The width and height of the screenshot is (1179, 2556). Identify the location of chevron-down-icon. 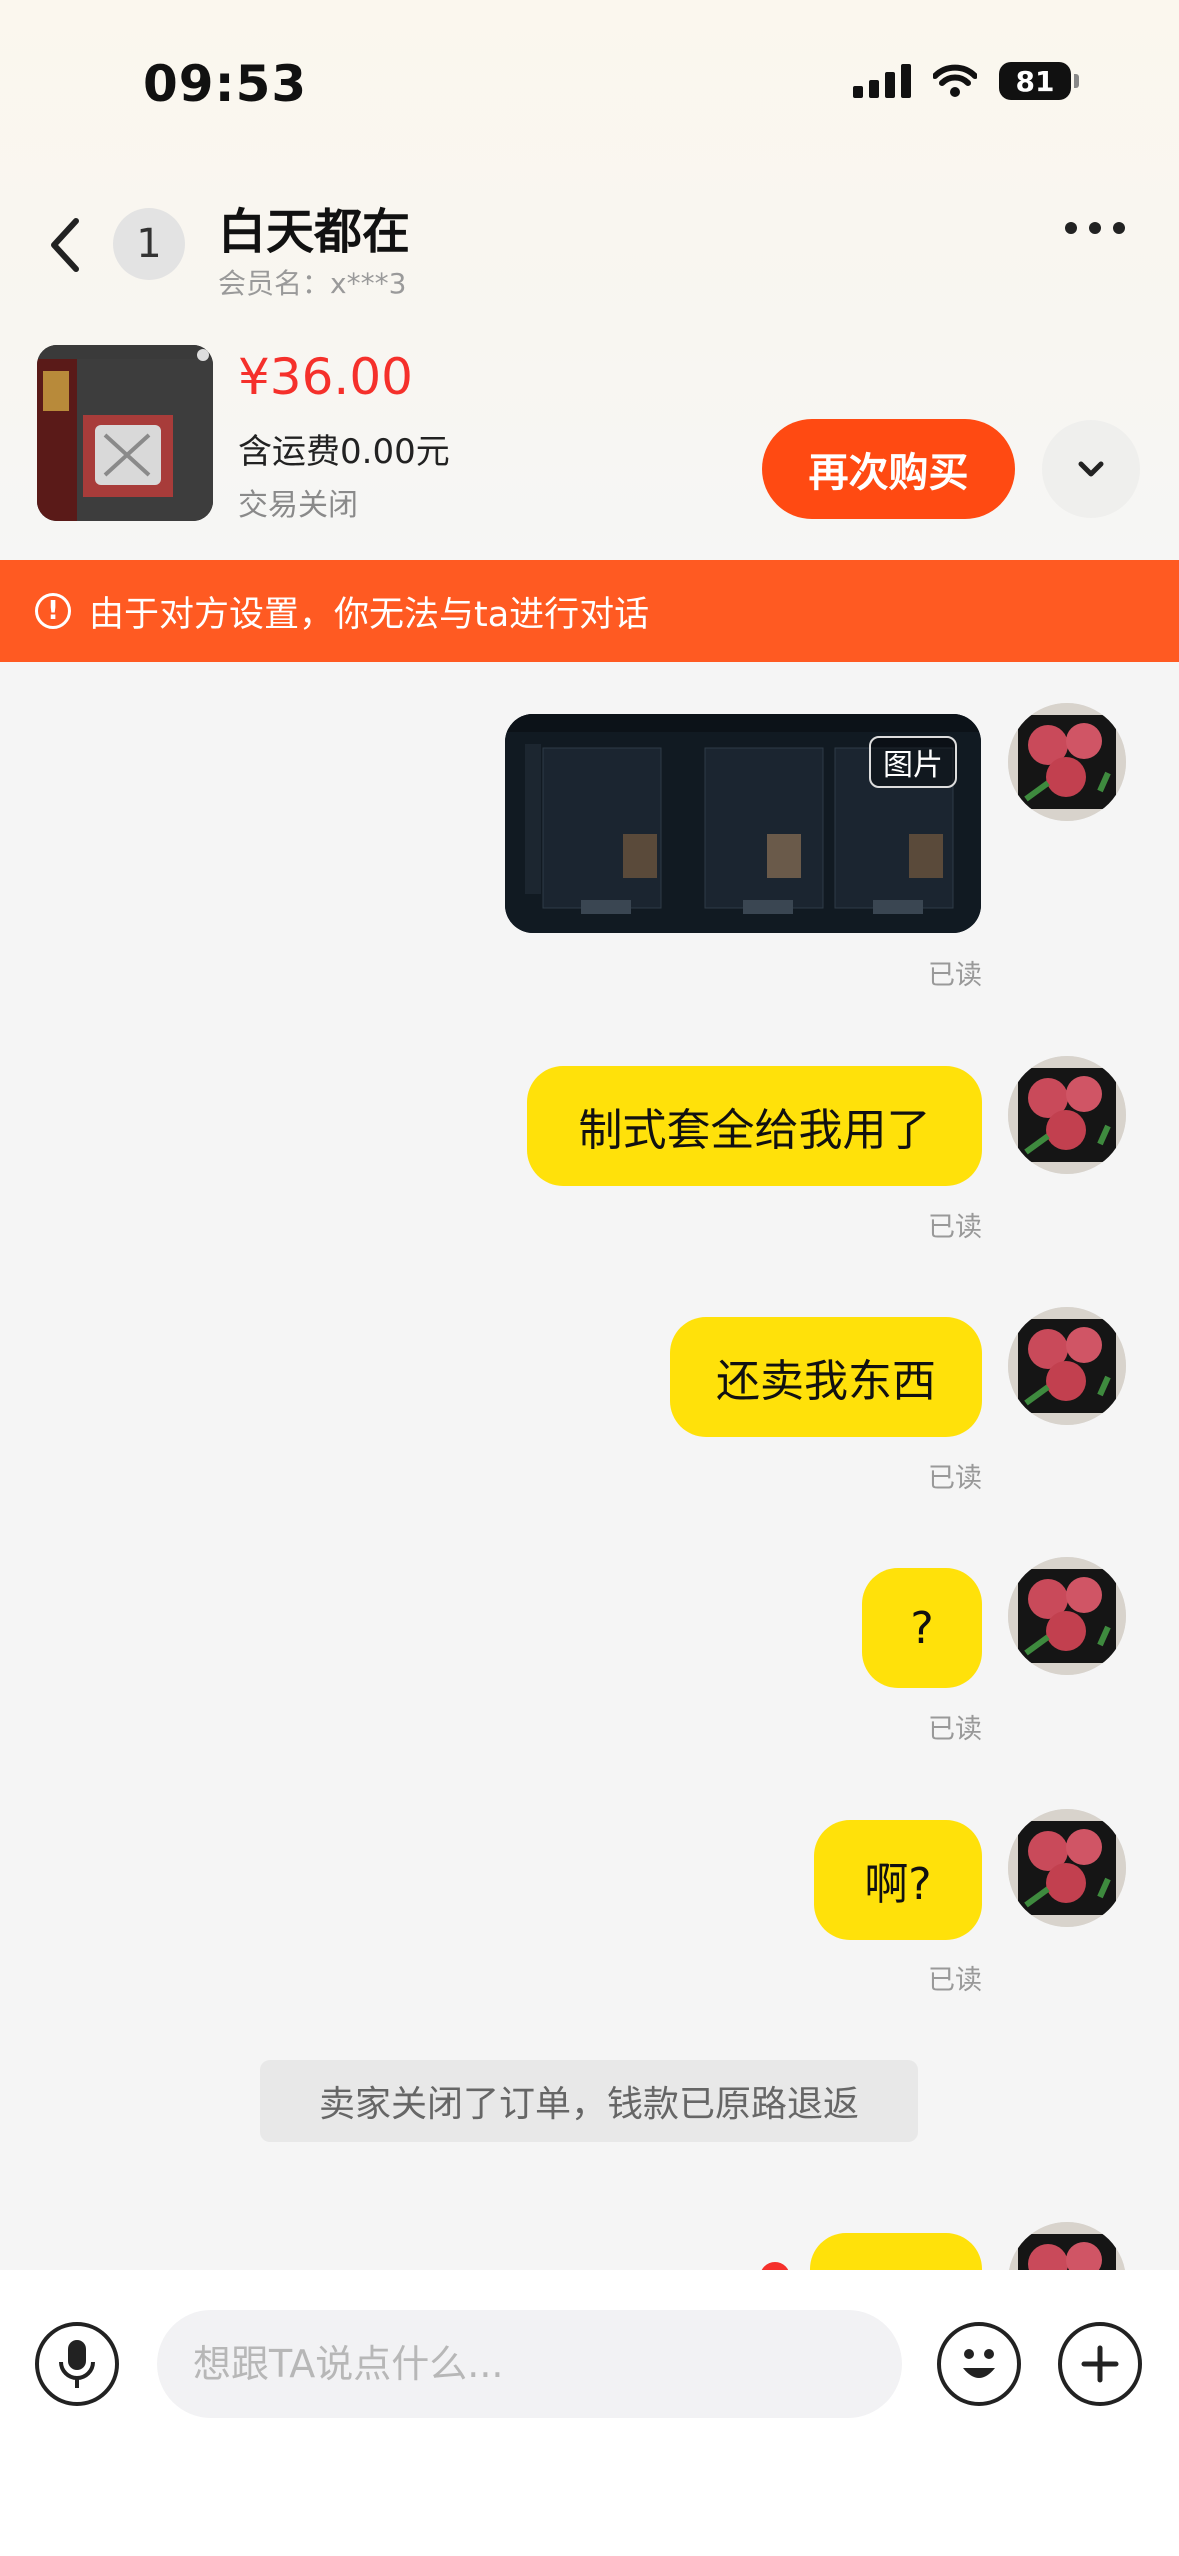
(1091, 469).